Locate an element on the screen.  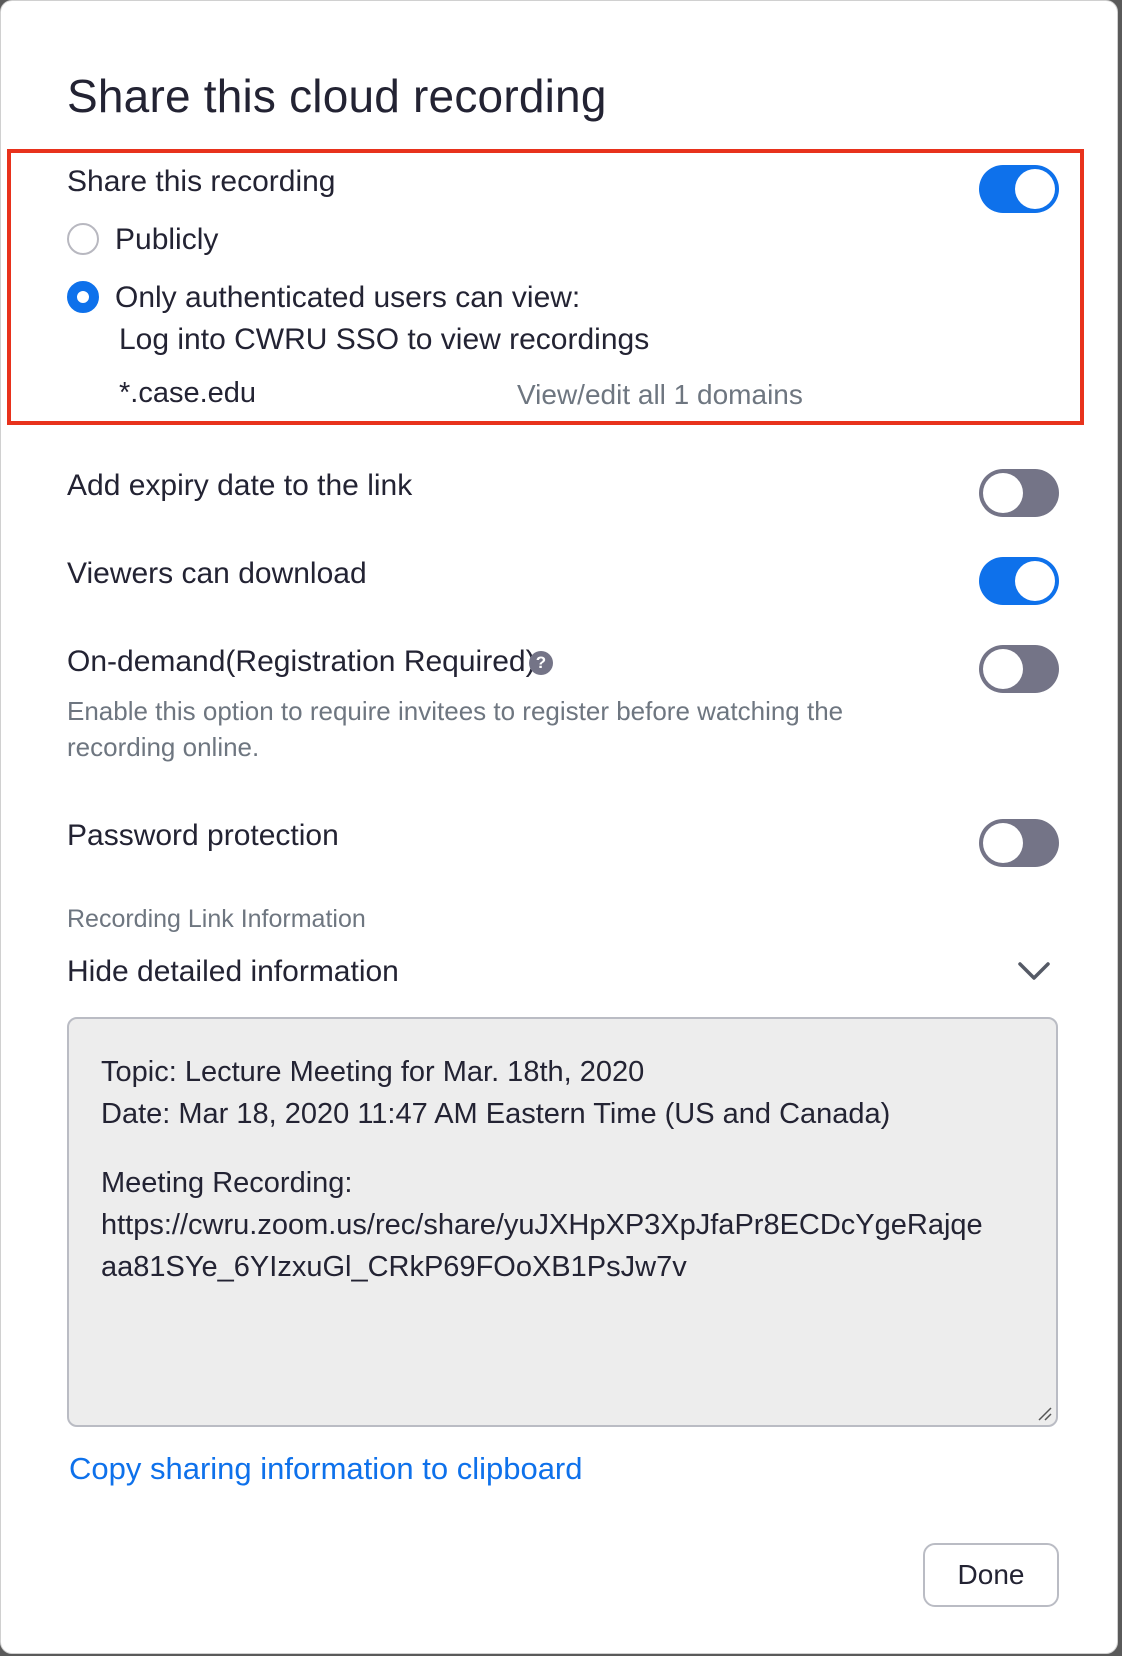
on-demand-label: On-demand(Registration Required) is located at coordinates (301, 661).